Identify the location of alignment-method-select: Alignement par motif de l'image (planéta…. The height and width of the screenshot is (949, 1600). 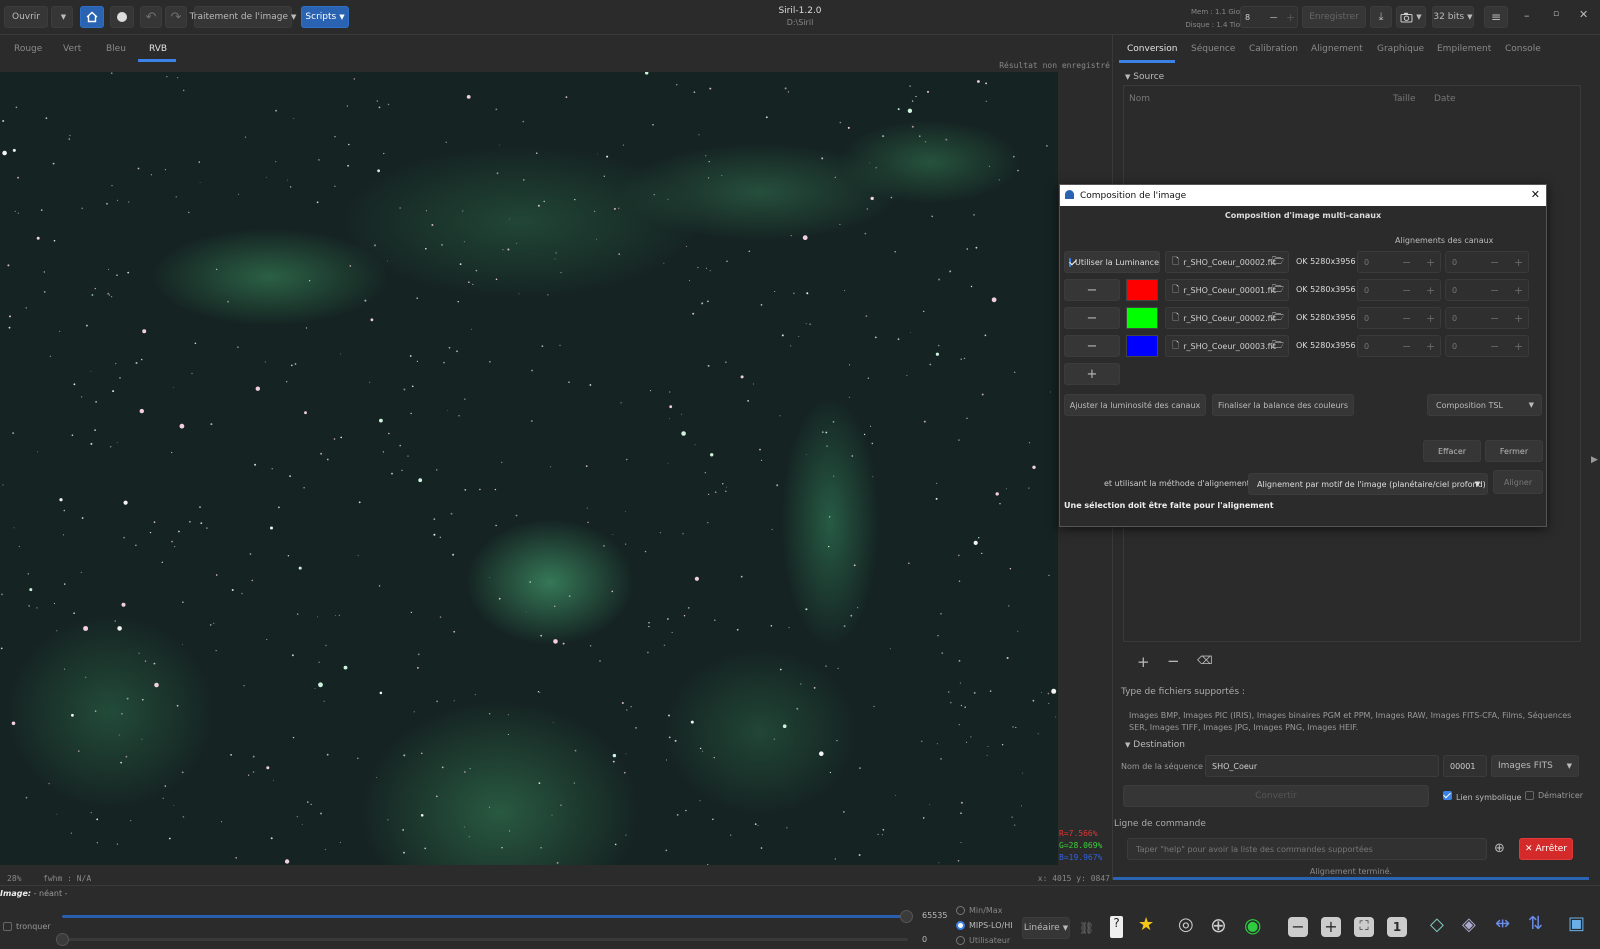
(1368, 484).